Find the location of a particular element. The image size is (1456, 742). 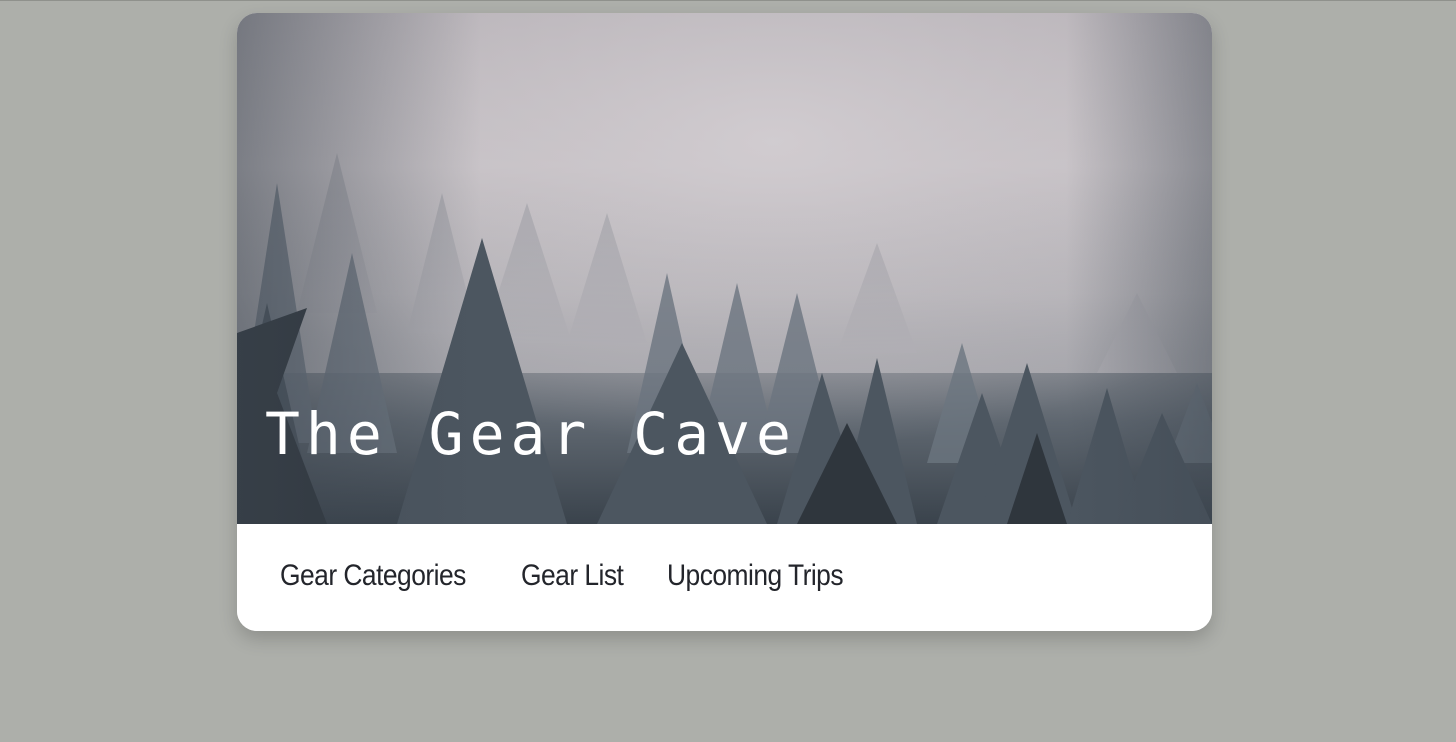

nav-list: Gear Categories Gear List Upcoming Trips is located at coordinates (578, 576).